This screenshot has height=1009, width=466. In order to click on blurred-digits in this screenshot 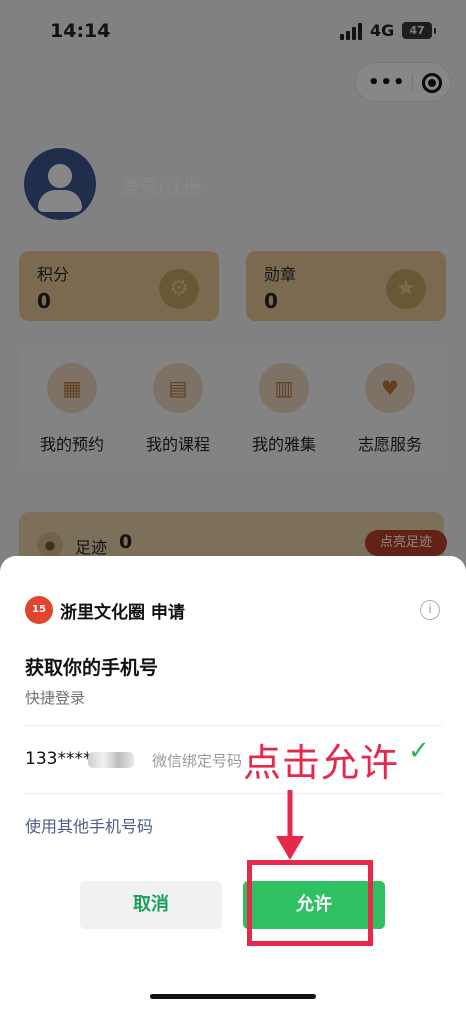, I will do `click(111, 760)`.